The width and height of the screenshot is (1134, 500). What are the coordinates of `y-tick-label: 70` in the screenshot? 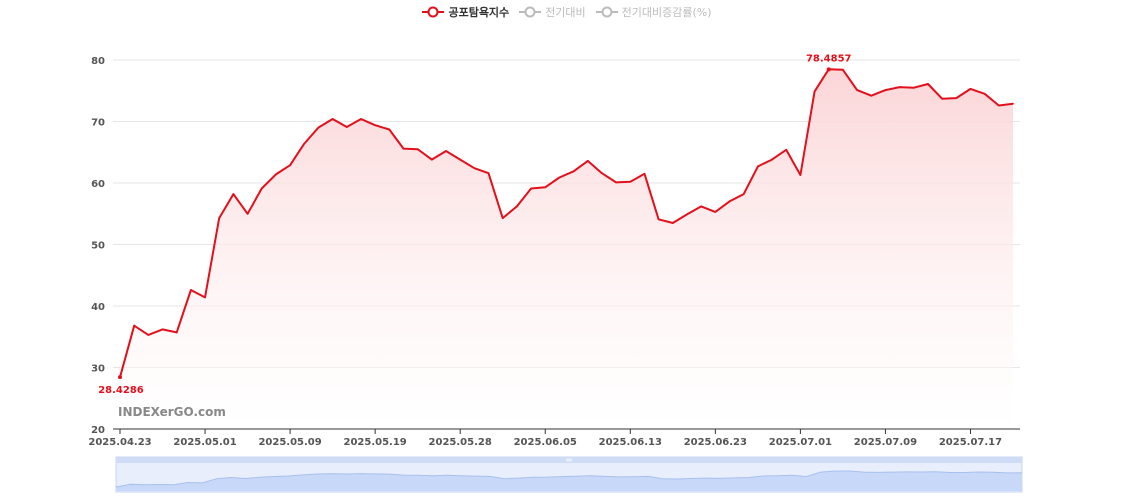 It's located at (98, 123).